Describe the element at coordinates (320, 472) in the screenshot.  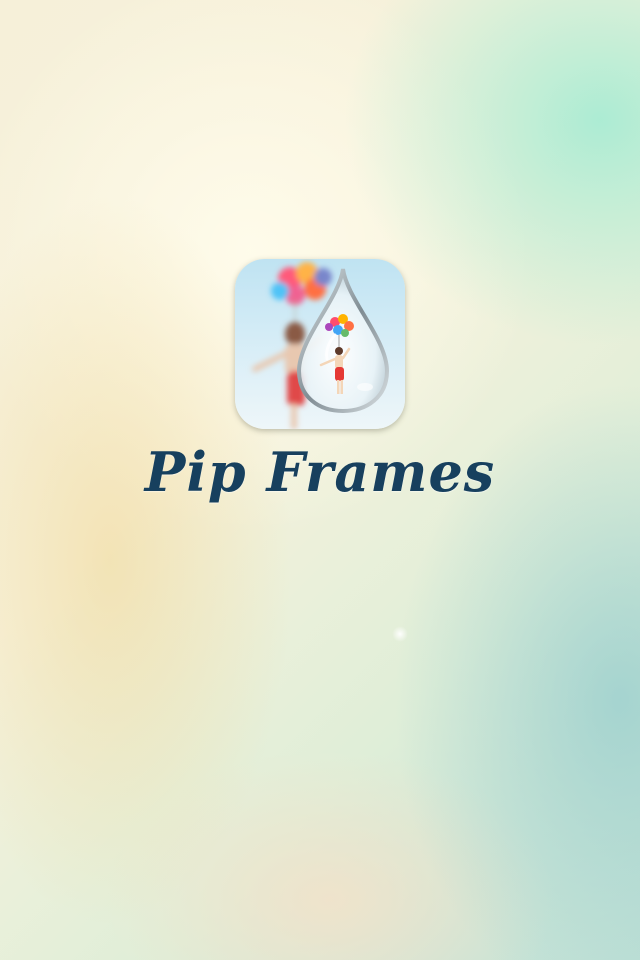
I see `app-title: Pip Frames` at that location.